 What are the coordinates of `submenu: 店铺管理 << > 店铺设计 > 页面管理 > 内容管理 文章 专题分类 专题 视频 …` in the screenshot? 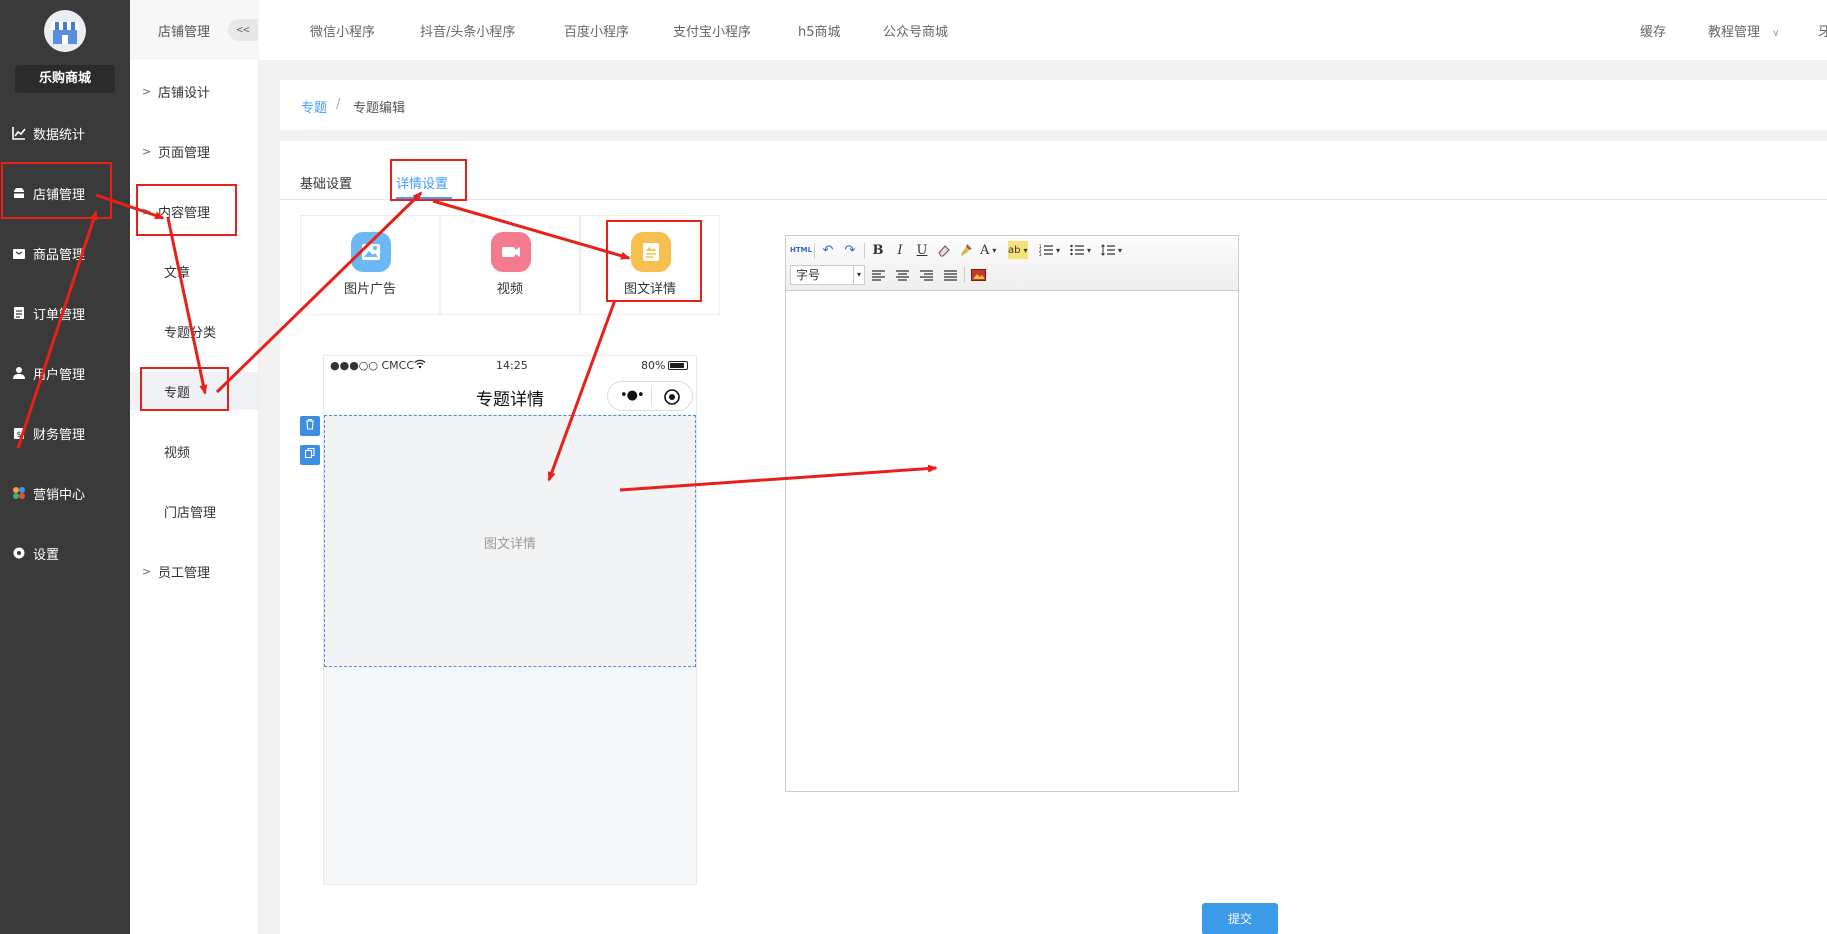 It's located at (194, 467).